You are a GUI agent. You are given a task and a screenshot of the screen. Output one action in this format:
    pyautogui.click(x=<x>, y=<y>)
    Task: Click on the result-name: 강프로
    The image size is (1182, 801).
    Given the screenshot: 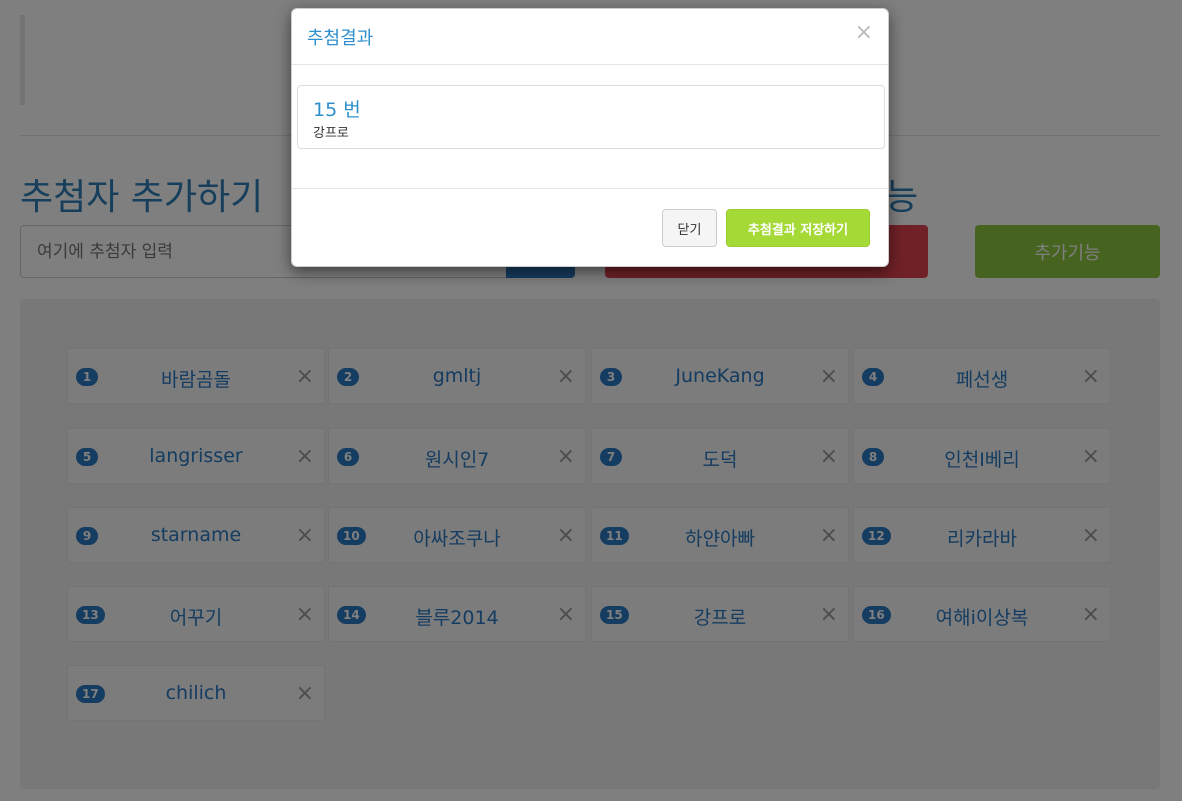 What is the action you would take?
    pyautogui.click(x=331, y=133)
    